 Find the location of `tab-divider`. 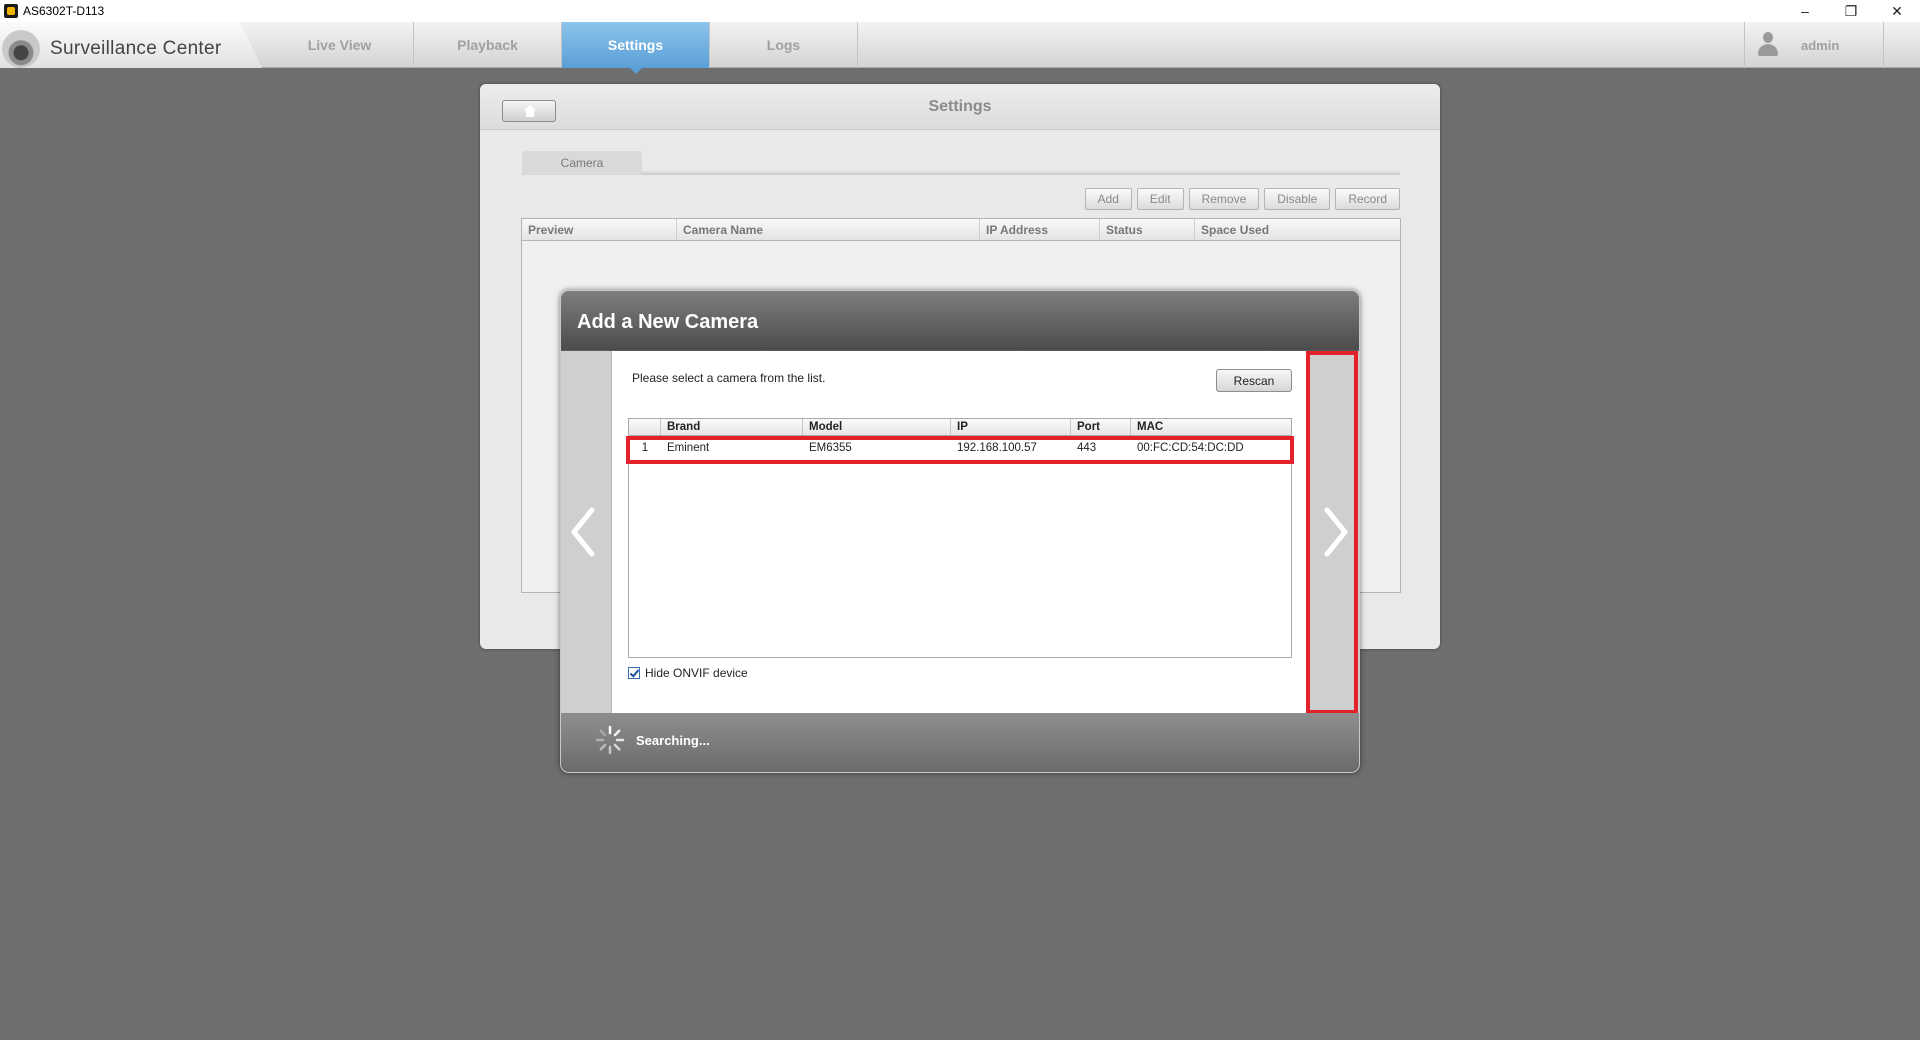

tab-divider is located at coordinates (1021, 172).